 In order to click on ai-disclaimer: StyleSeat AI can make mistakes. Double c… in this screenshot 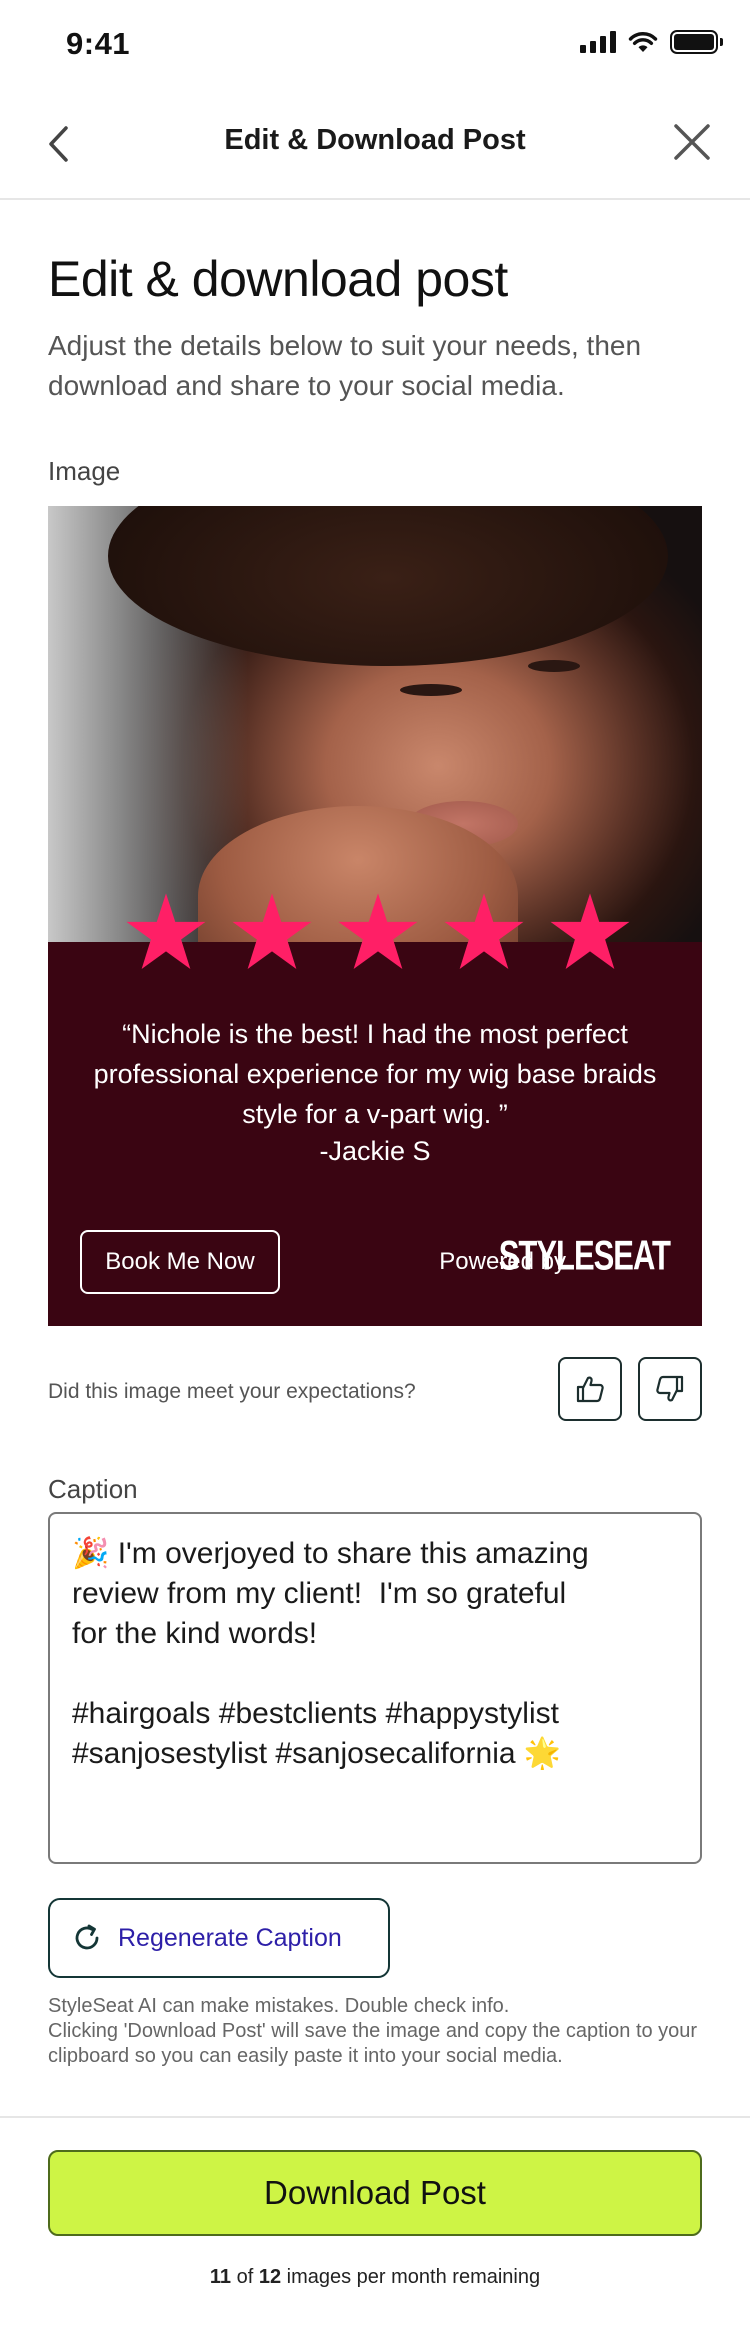, I will do `click(373, 2031)`.